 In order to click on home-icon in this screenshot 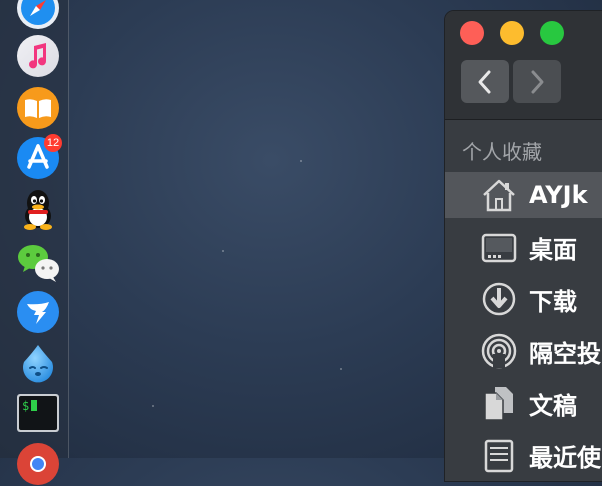, I will do `click(499, 195)`.